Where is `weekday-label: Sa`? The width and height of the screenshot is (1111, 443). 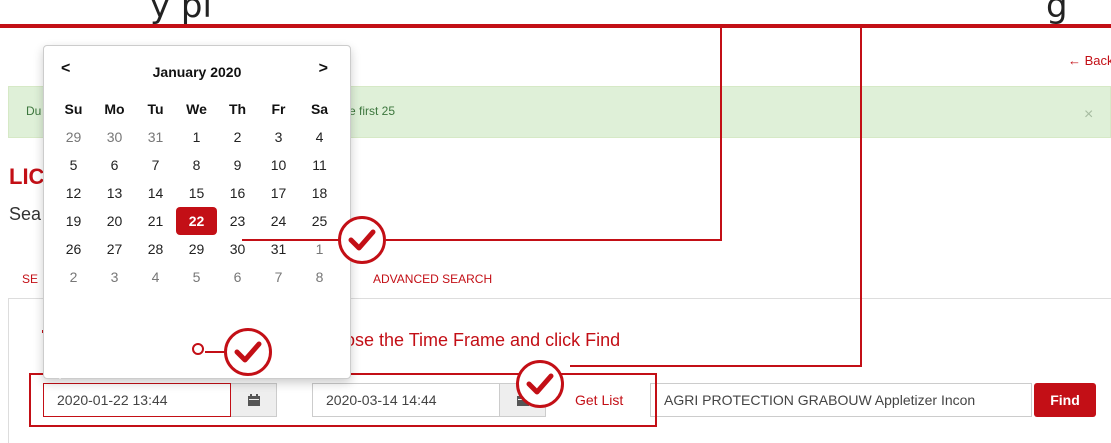 weekday-label: Sa is located at coordinates (319, 109).